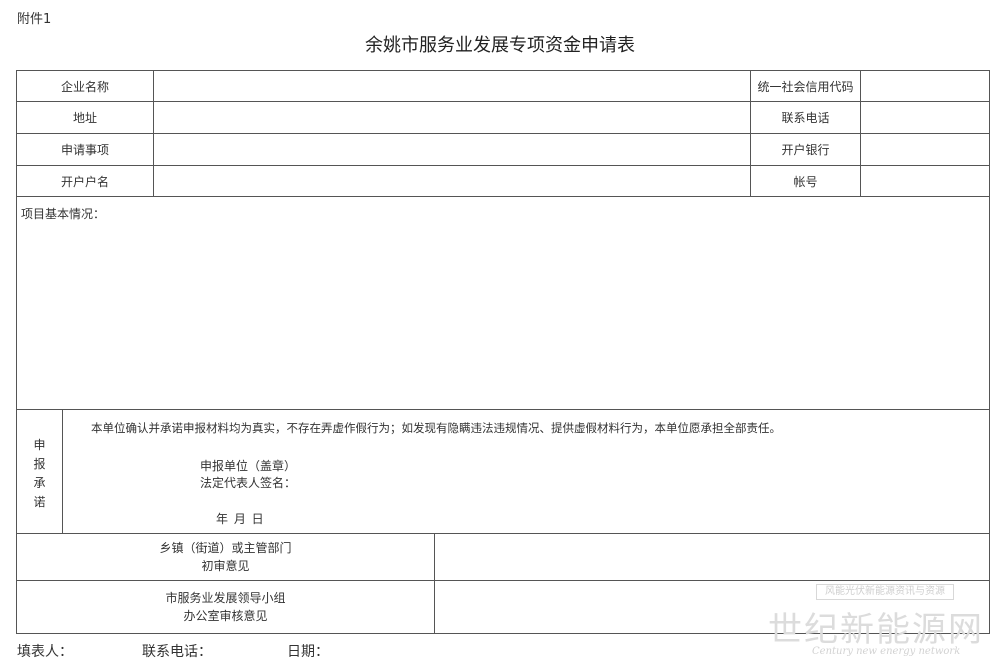 The height and width of the screenshot is (662, 1000). I want to click on pledge-date-label: 年 月 日, so click(240, 519).